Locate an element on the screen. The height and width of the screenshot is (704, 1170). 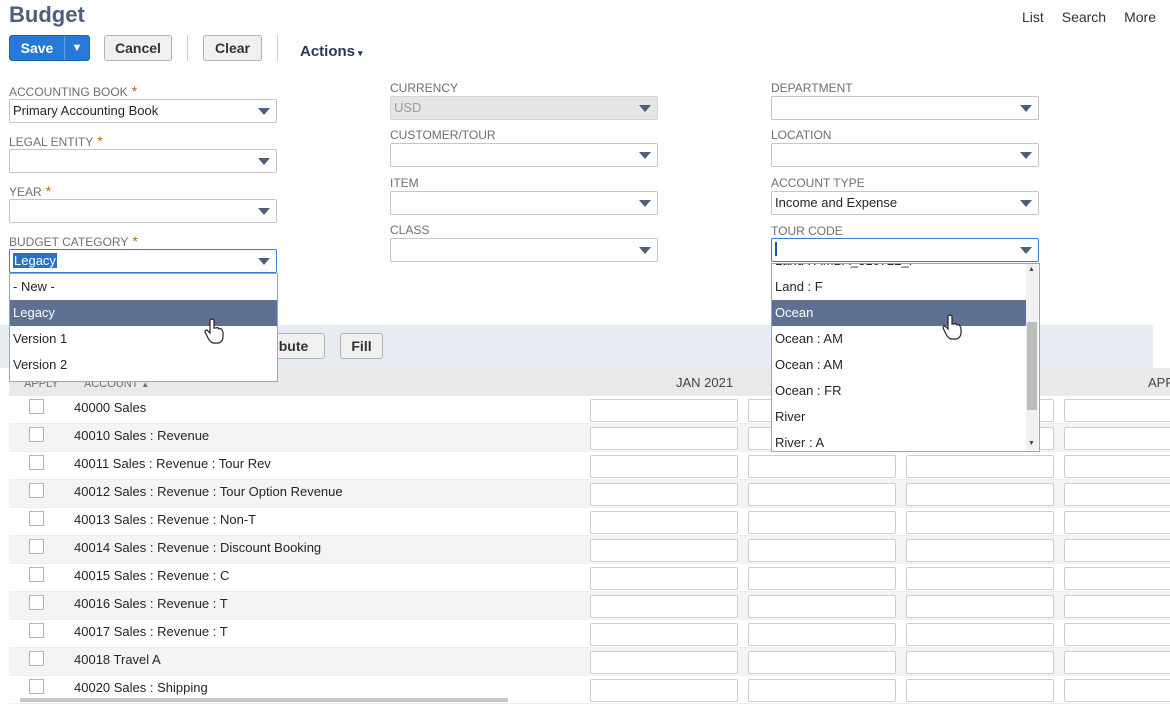
dropdown-option: - New - is located at coordinates (143, 287).